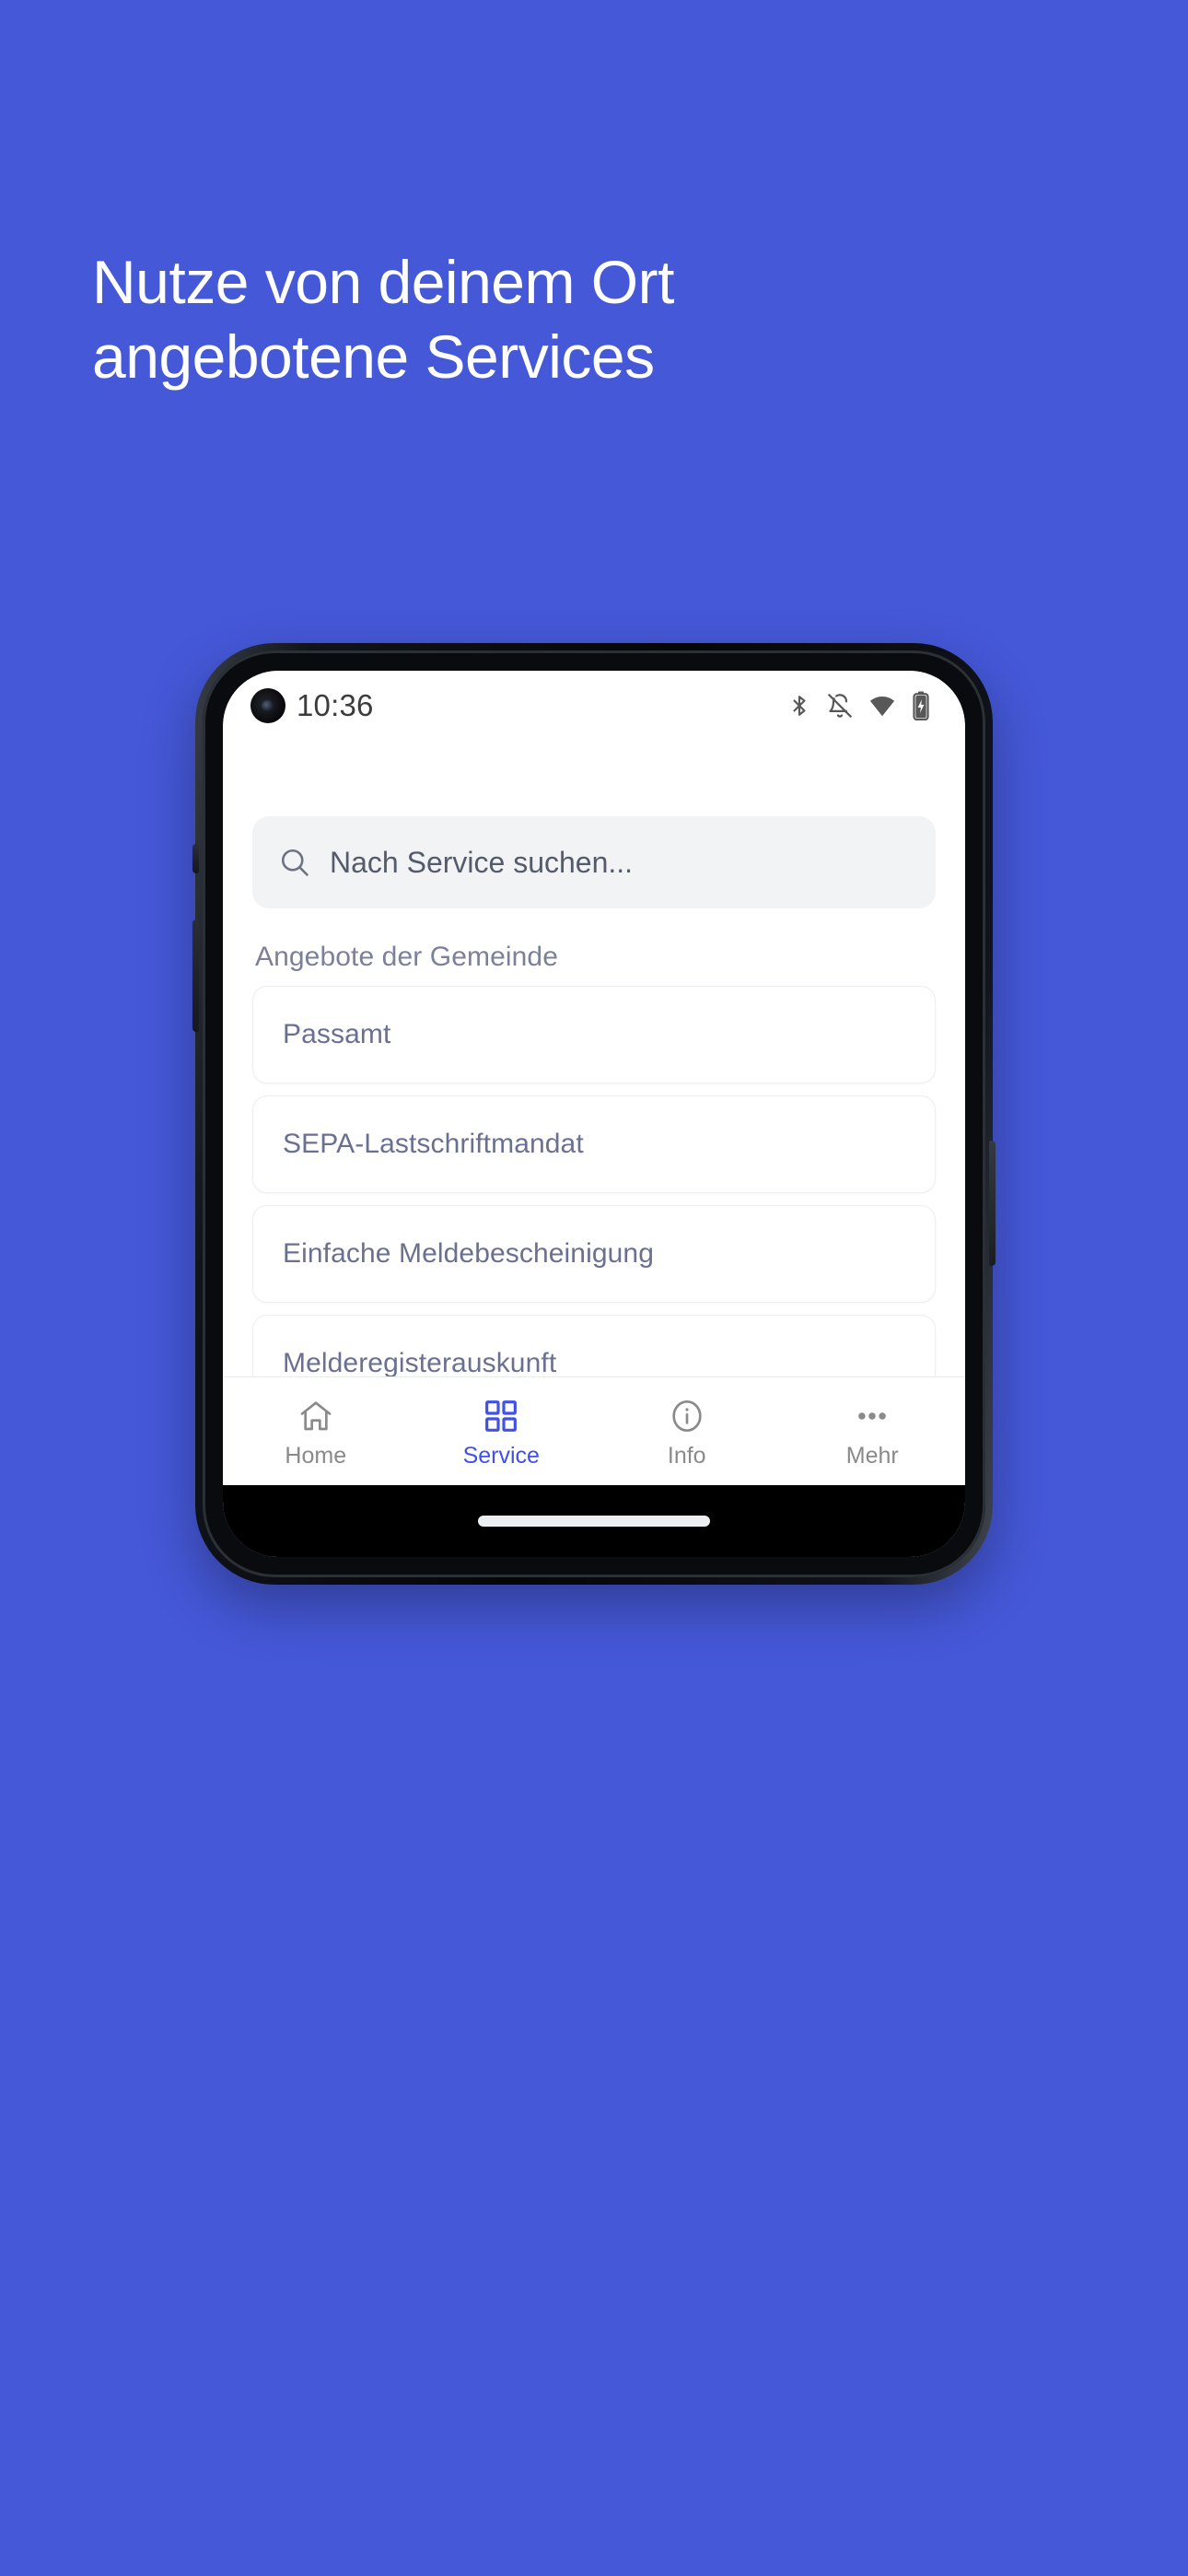  What do you see at coordinates (872, 1416) in the screenshot?
I see `more-dots-icon` at bounding box center [872, 1416].